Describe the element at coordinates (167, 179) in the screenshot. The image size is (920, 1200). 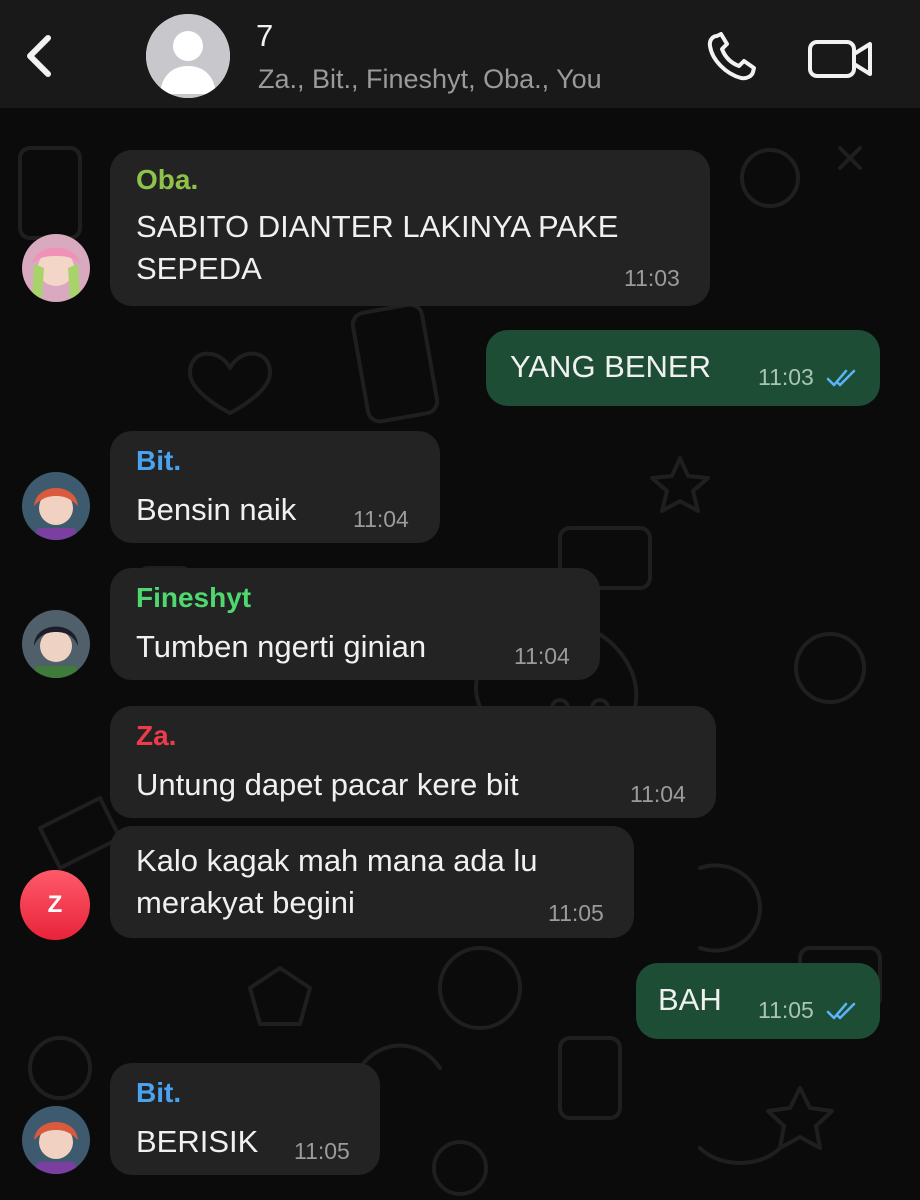
I see `sender-name: Oba.` at that location.